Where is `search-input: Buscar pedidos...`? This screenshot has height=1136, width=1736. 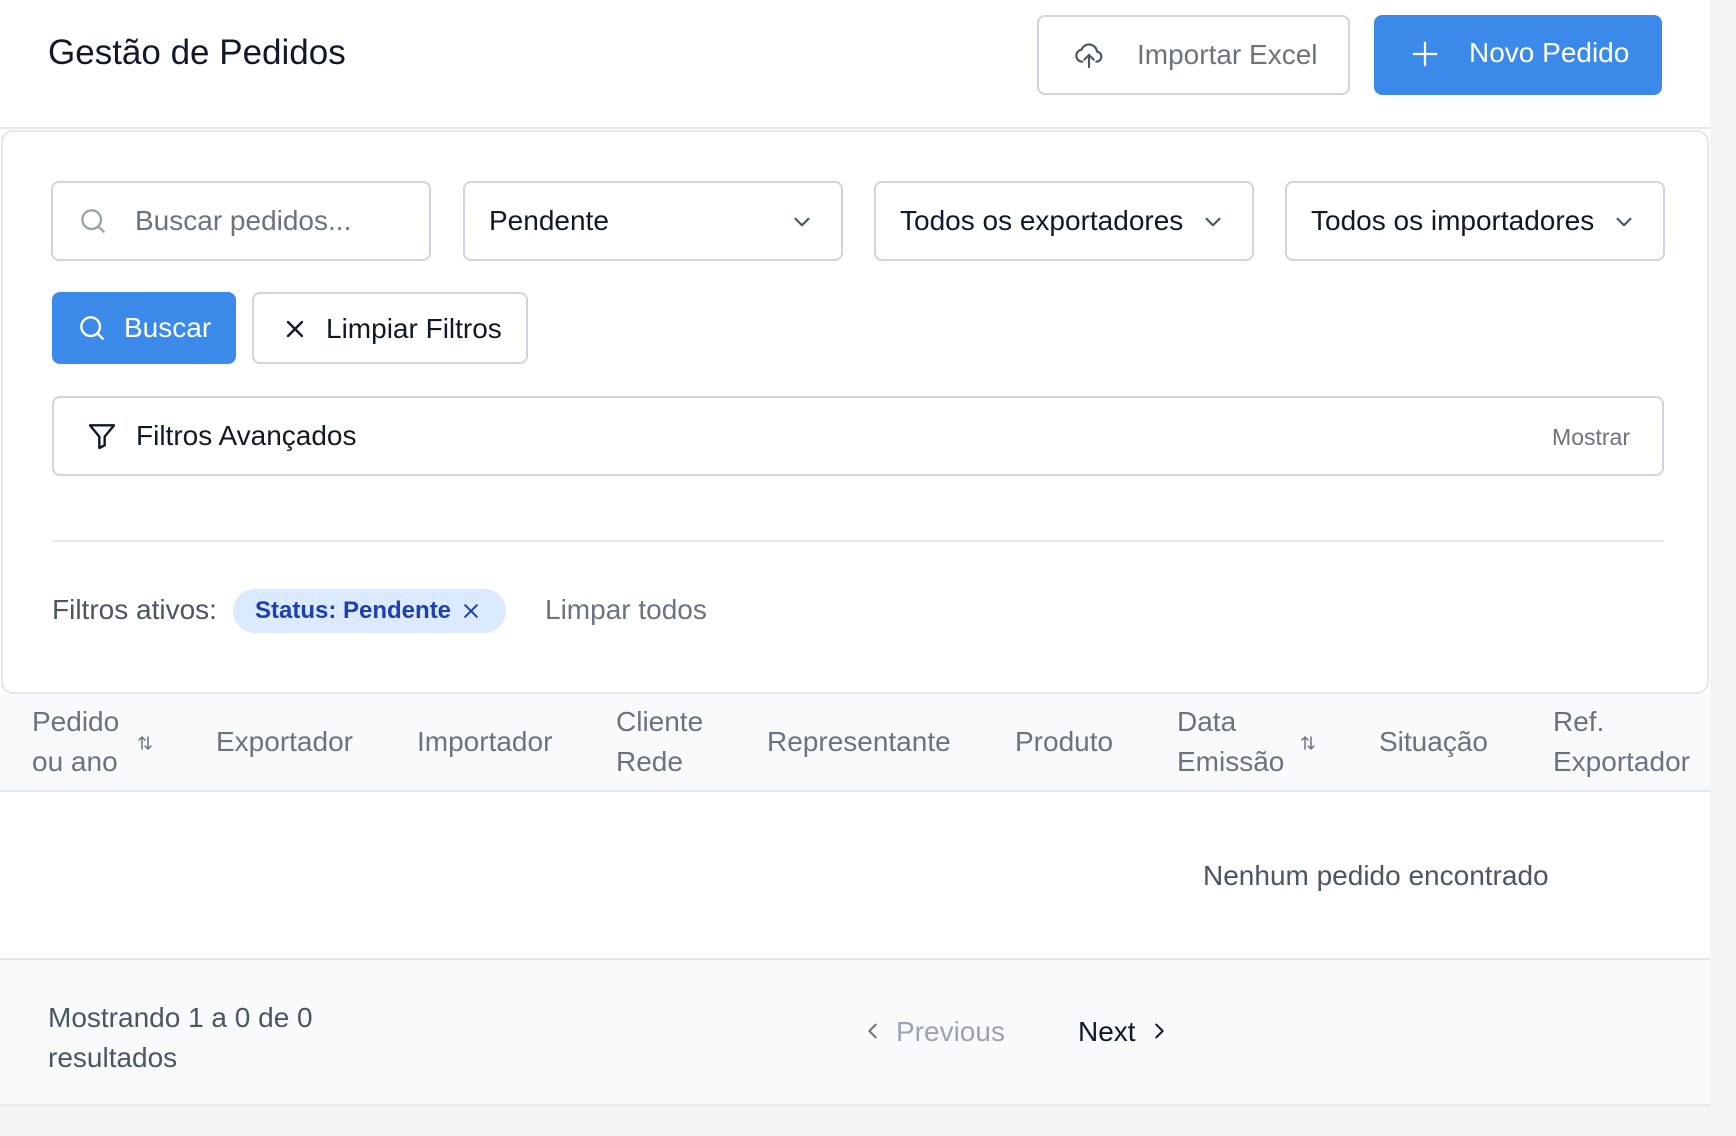
search-input: Buscar pedidos... is located at coordinates (241, 221).